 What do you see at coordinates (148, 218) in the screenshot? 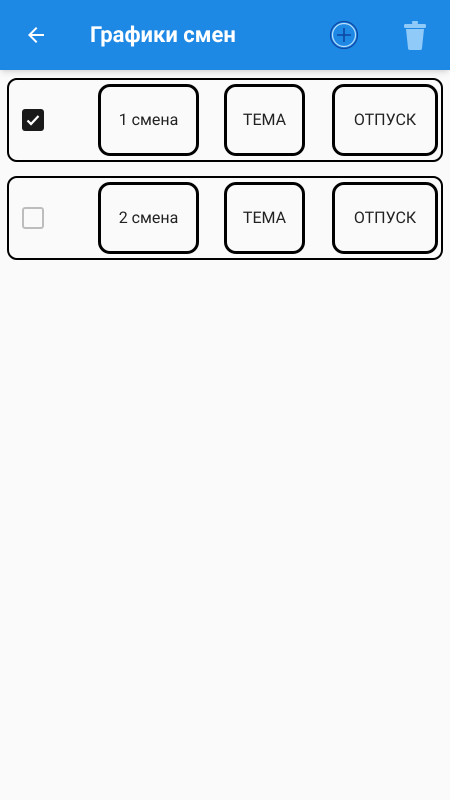
I see `shift-name-button: 2 смена` at bounding box center [148, 218].